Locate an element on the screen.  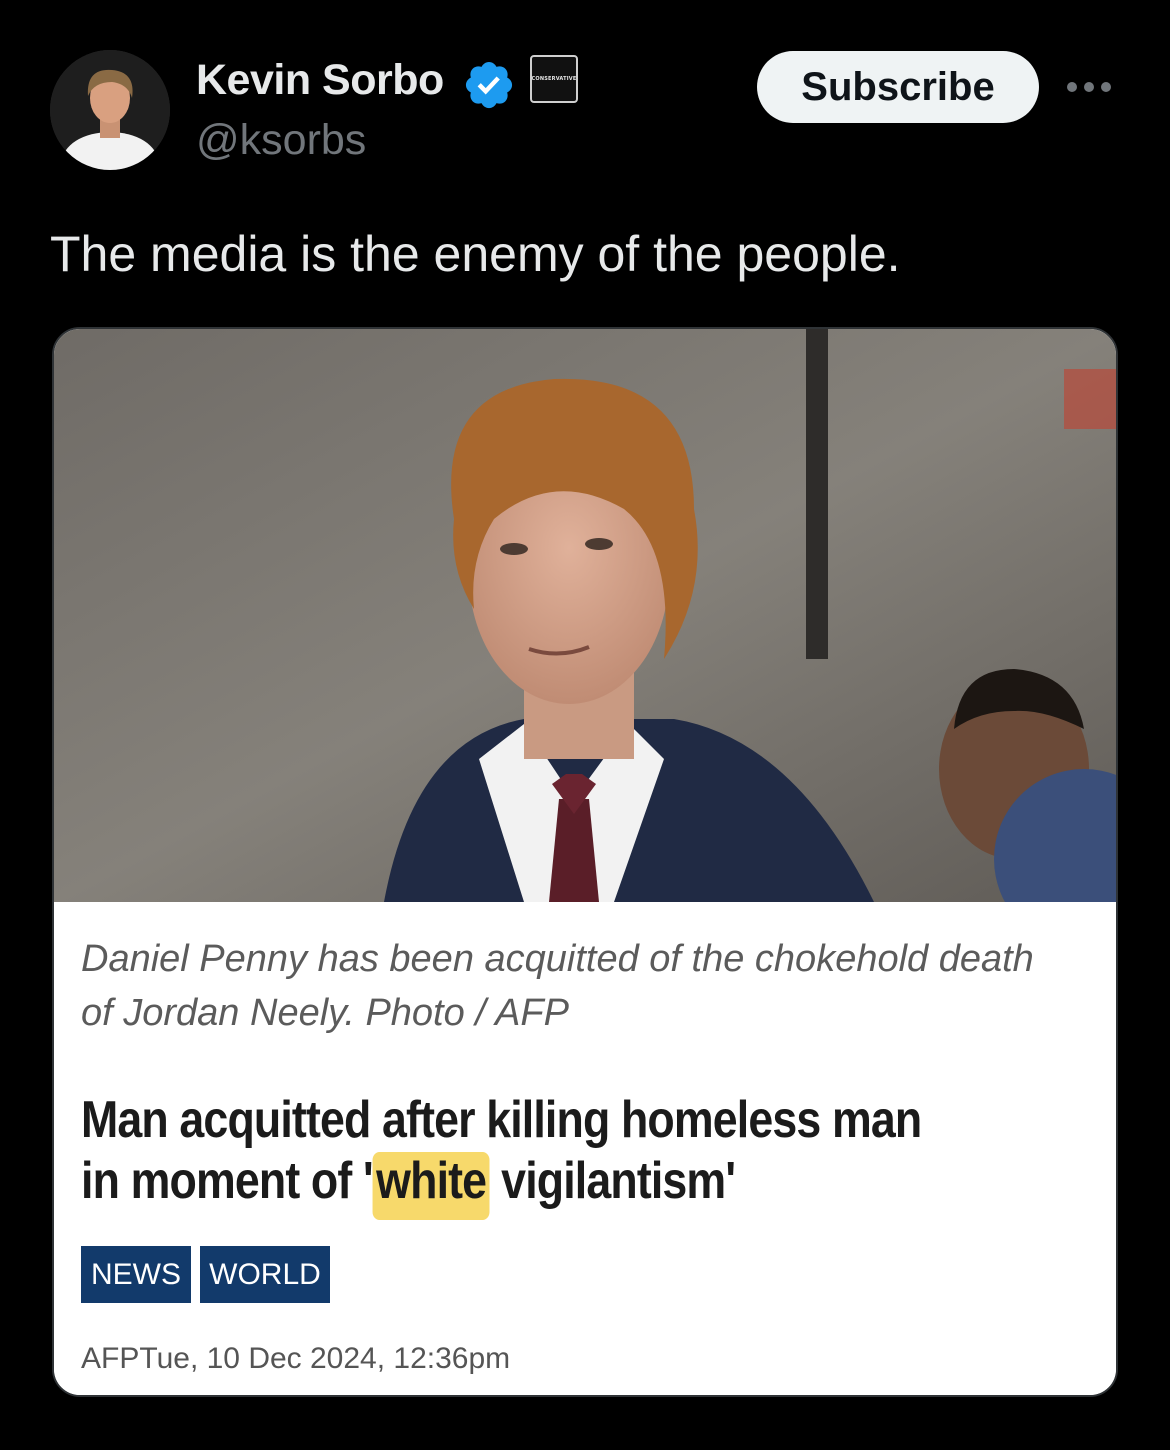
avatar is located at coordinates (110, 110).